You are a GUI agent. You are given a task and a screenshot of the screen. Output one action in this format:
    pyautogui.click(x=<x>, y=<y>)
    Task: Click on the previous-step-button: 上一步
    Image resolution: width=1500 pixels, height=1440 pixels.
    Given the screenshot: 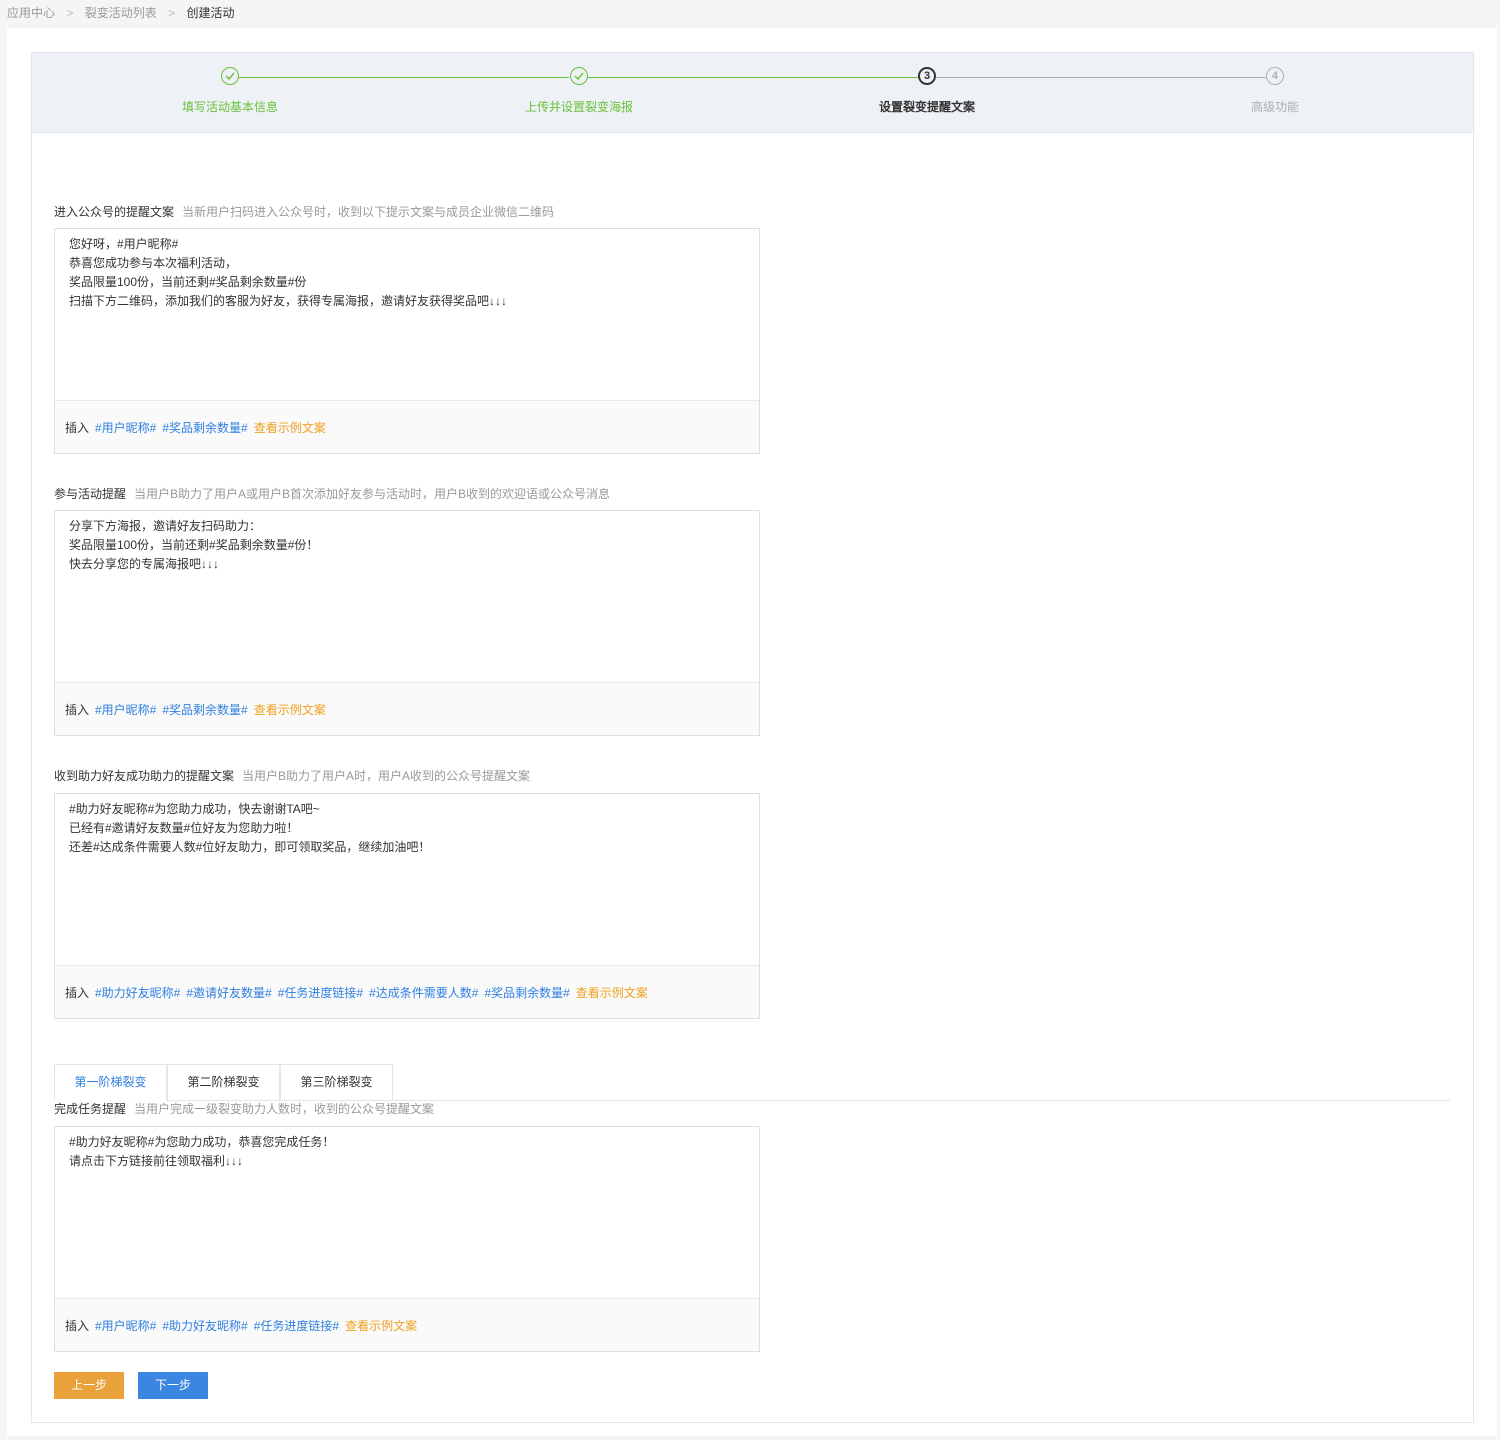 What is the action you would take?
    pyautogui.click(x=89, y=1385)
    